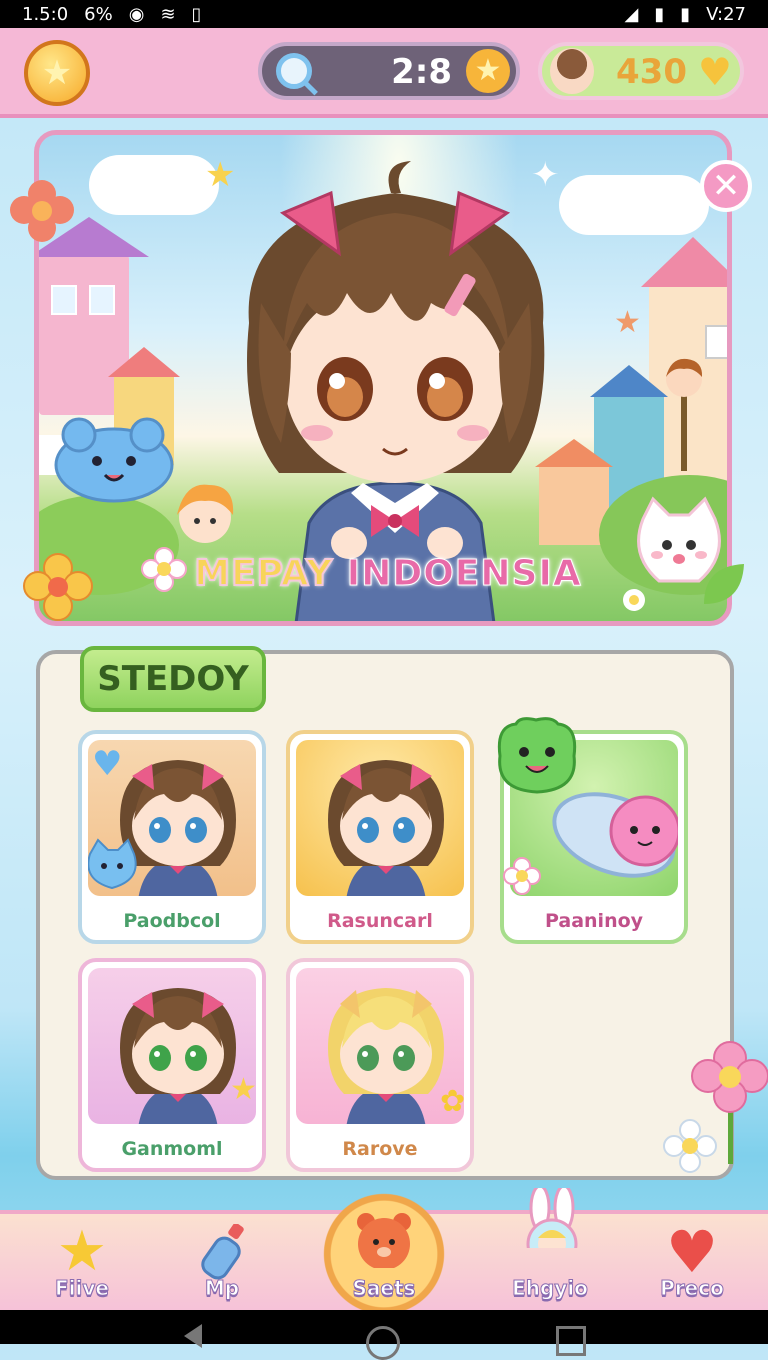  I want to click on close-icon: ✕, so click(726, 186).